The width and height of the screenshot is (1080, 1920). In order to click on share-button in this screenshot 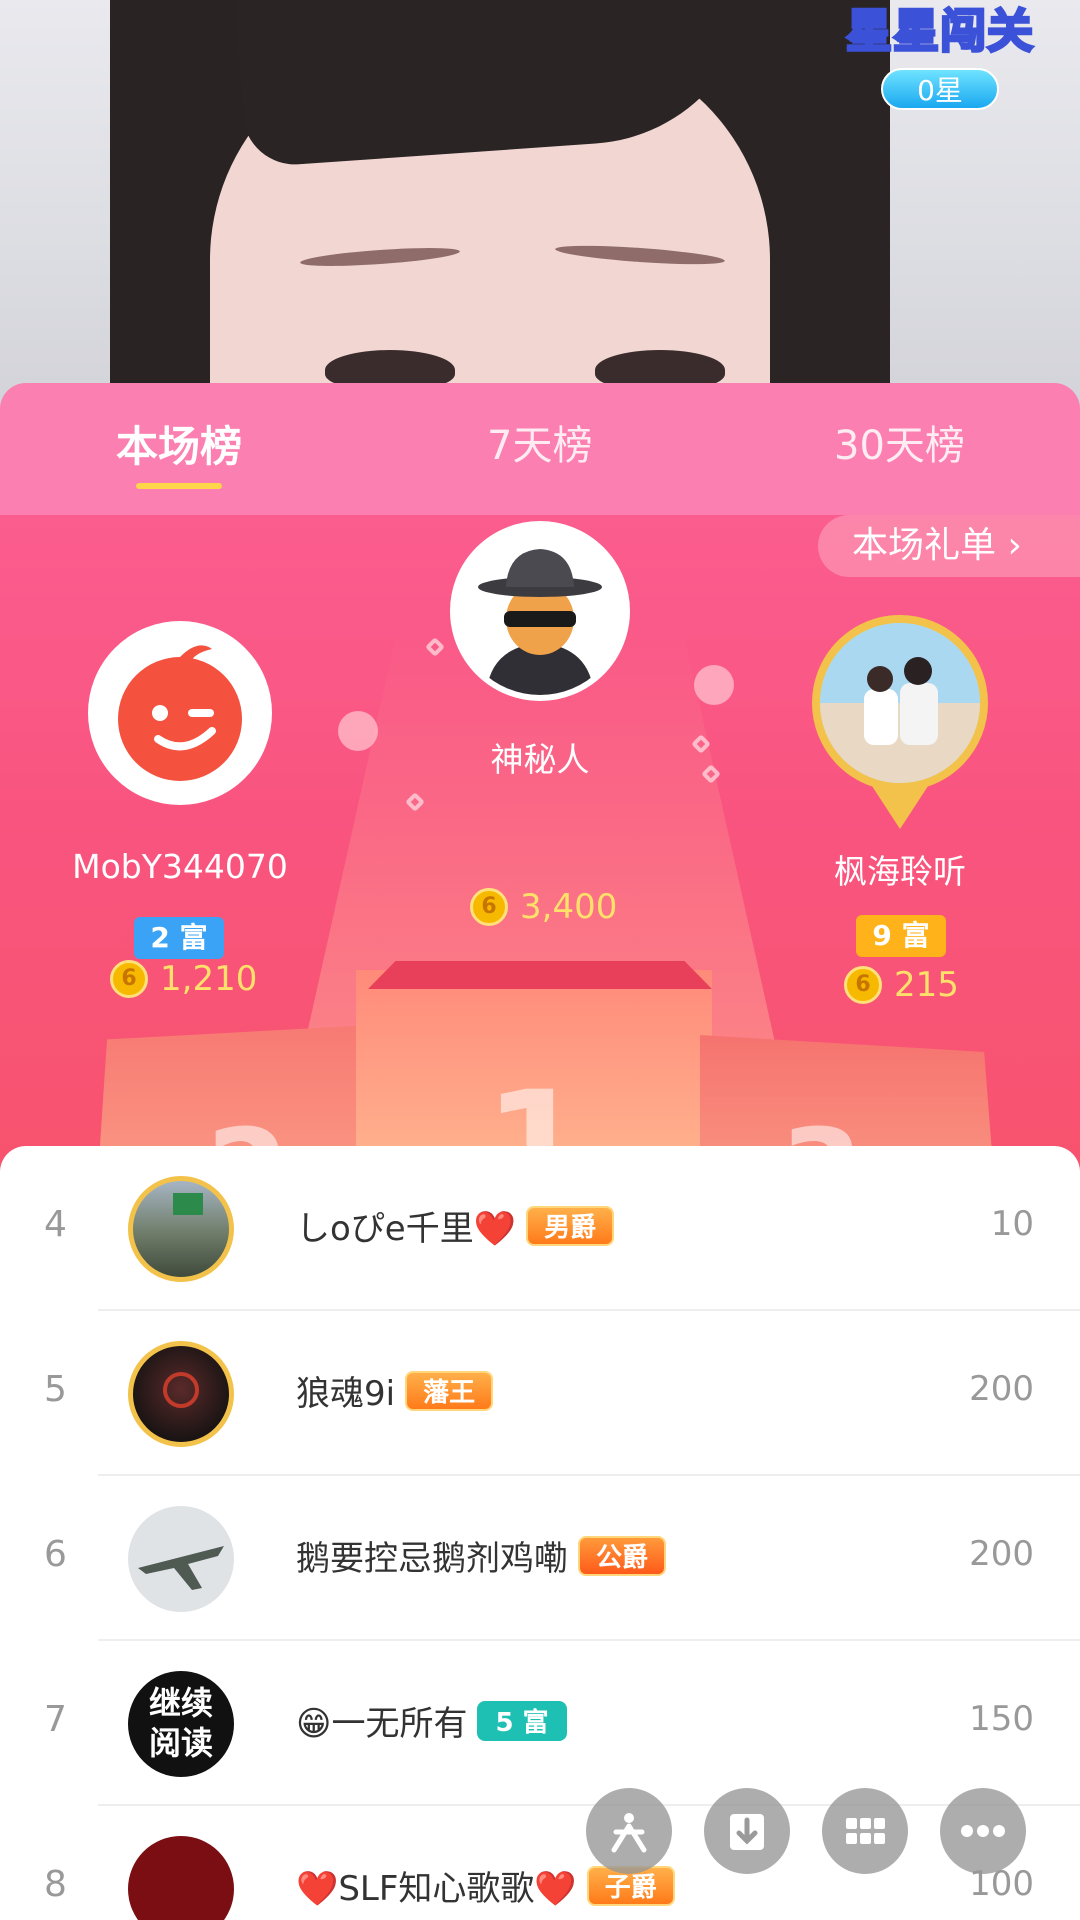, I will do `click(629, 1831)`.